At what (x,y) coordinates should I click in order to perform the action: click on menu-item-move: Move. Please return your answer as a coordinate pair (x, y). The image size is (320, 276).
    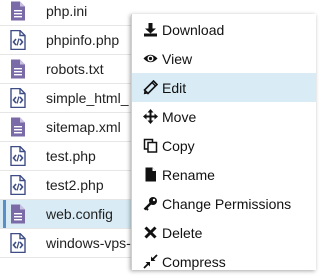
    Looking at the image, I should click on (224, 116).